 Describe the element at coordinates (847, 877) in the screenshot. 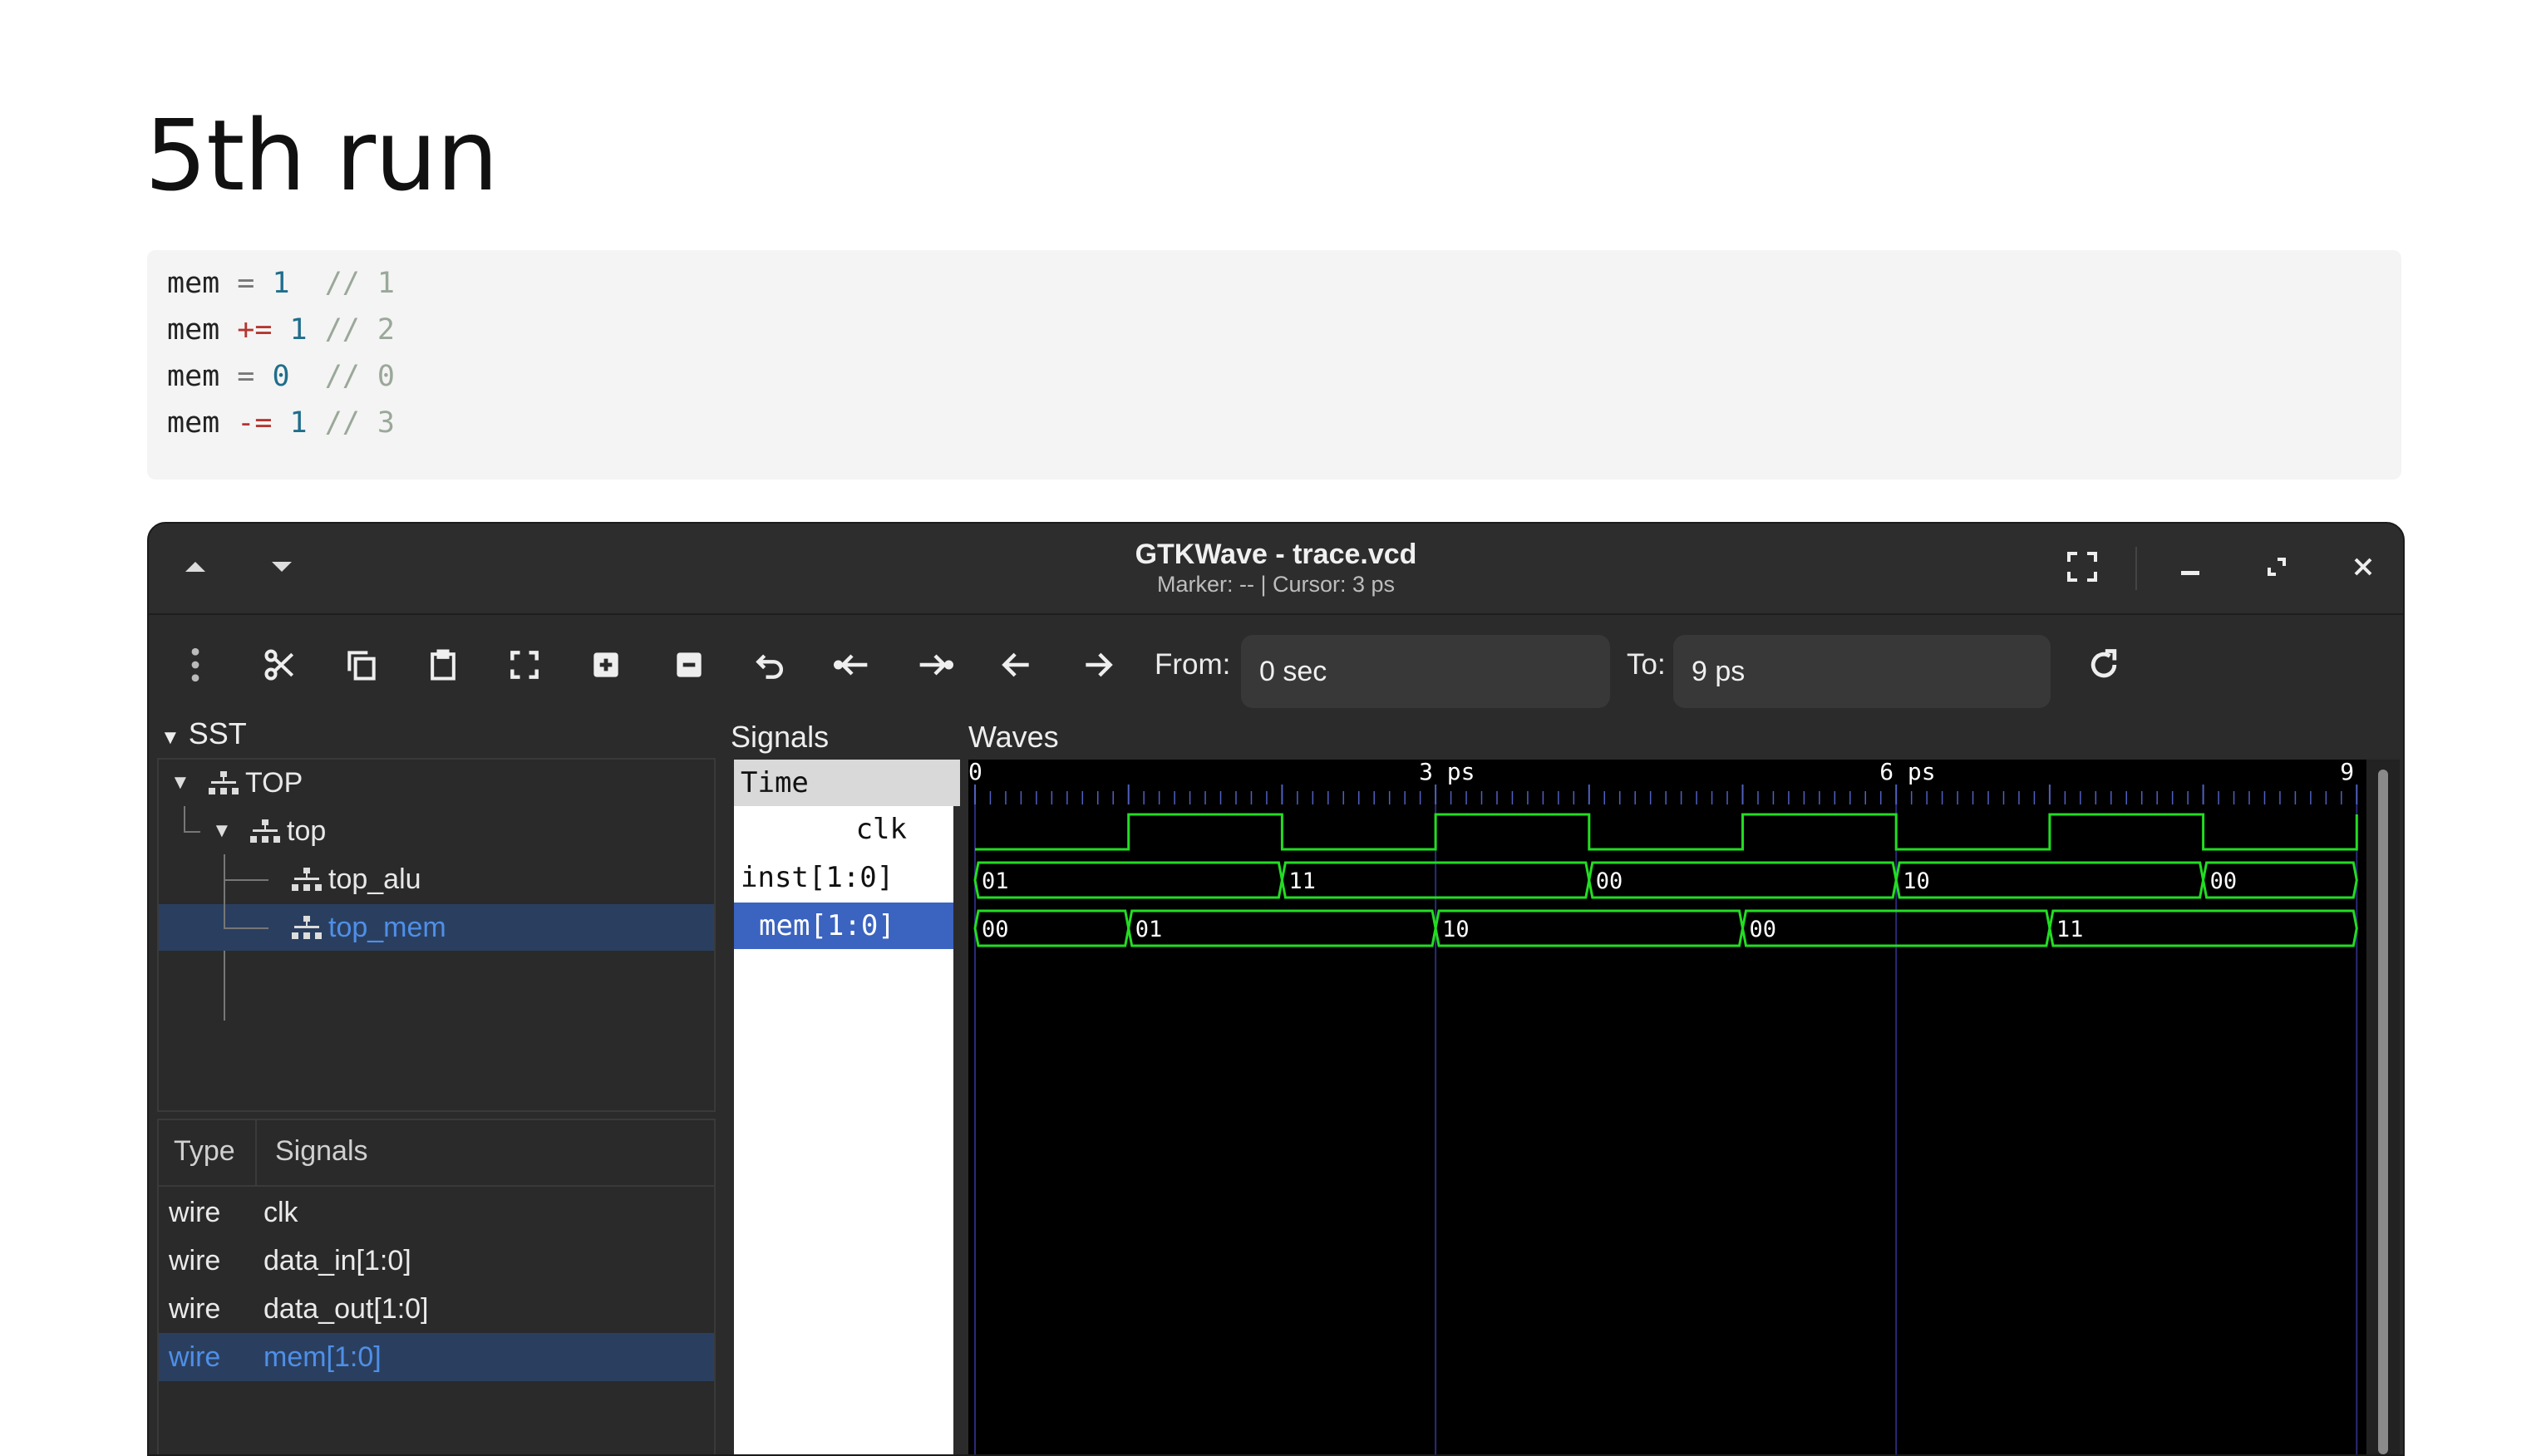

I see `signal-row-inst: inst[1:0]` at that location.